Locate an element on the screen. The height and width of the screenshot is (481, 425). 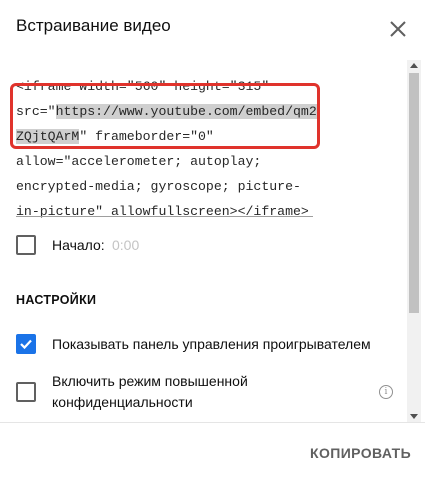
show-controls-checkbox is located at coordinates (26, 344).